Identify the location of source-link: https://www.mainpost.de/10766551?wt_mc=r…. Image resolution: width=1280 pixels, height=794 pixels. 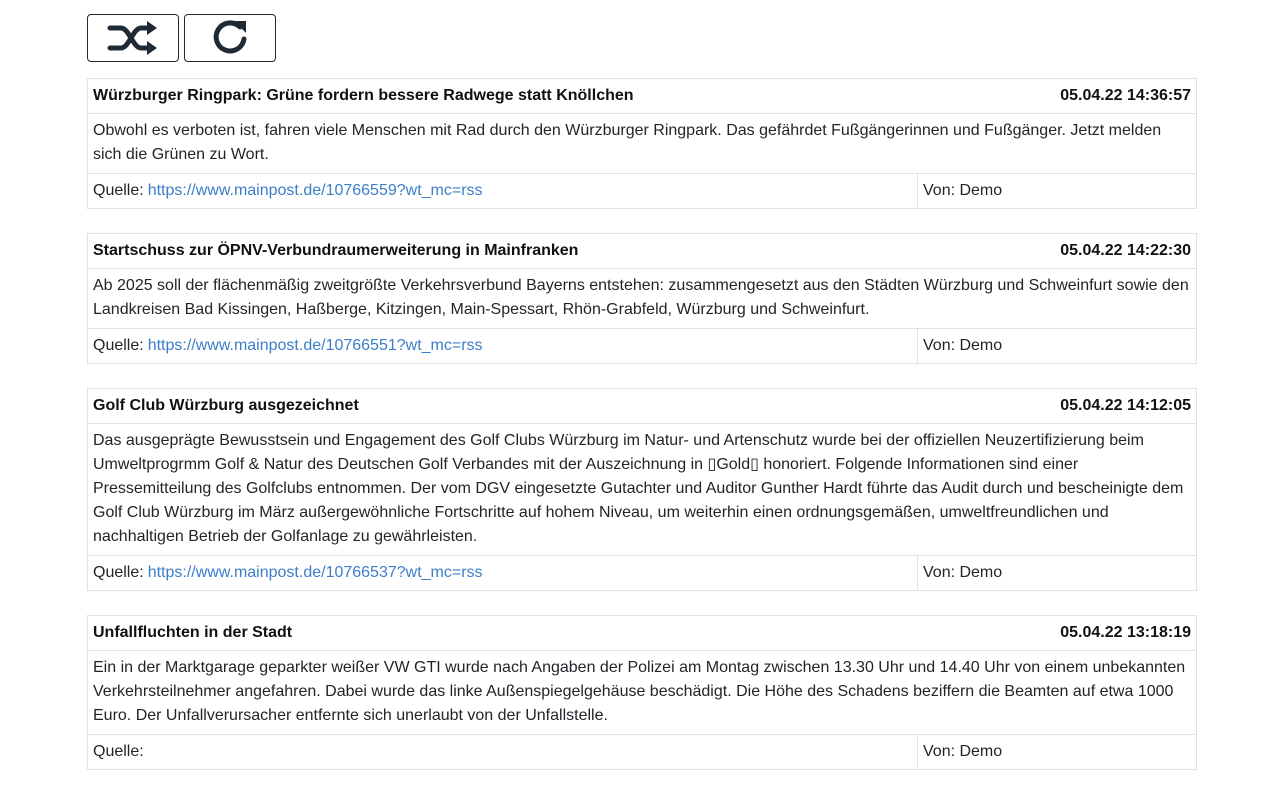
(315, 346).